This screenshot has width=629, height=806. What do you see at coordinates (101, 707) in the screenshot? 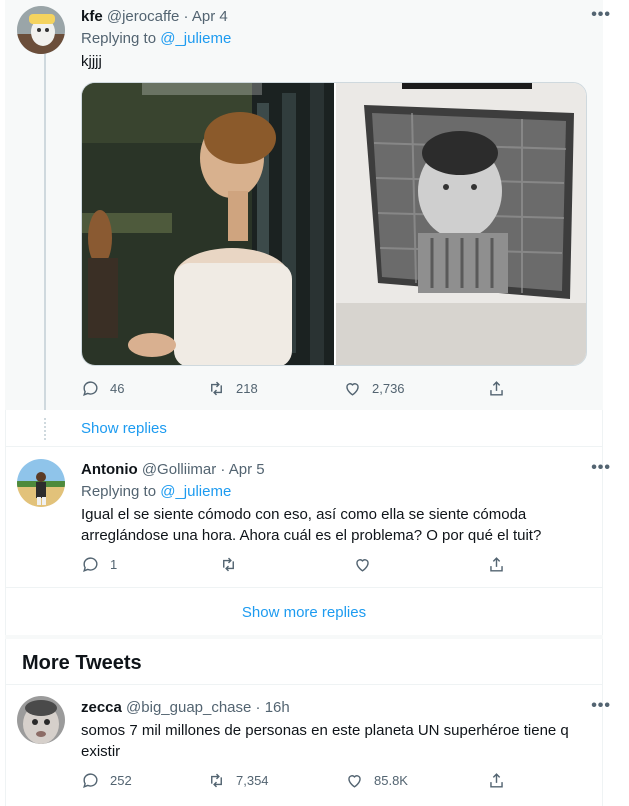
I see `author-name: zecca` at bounding box center [101, 707].